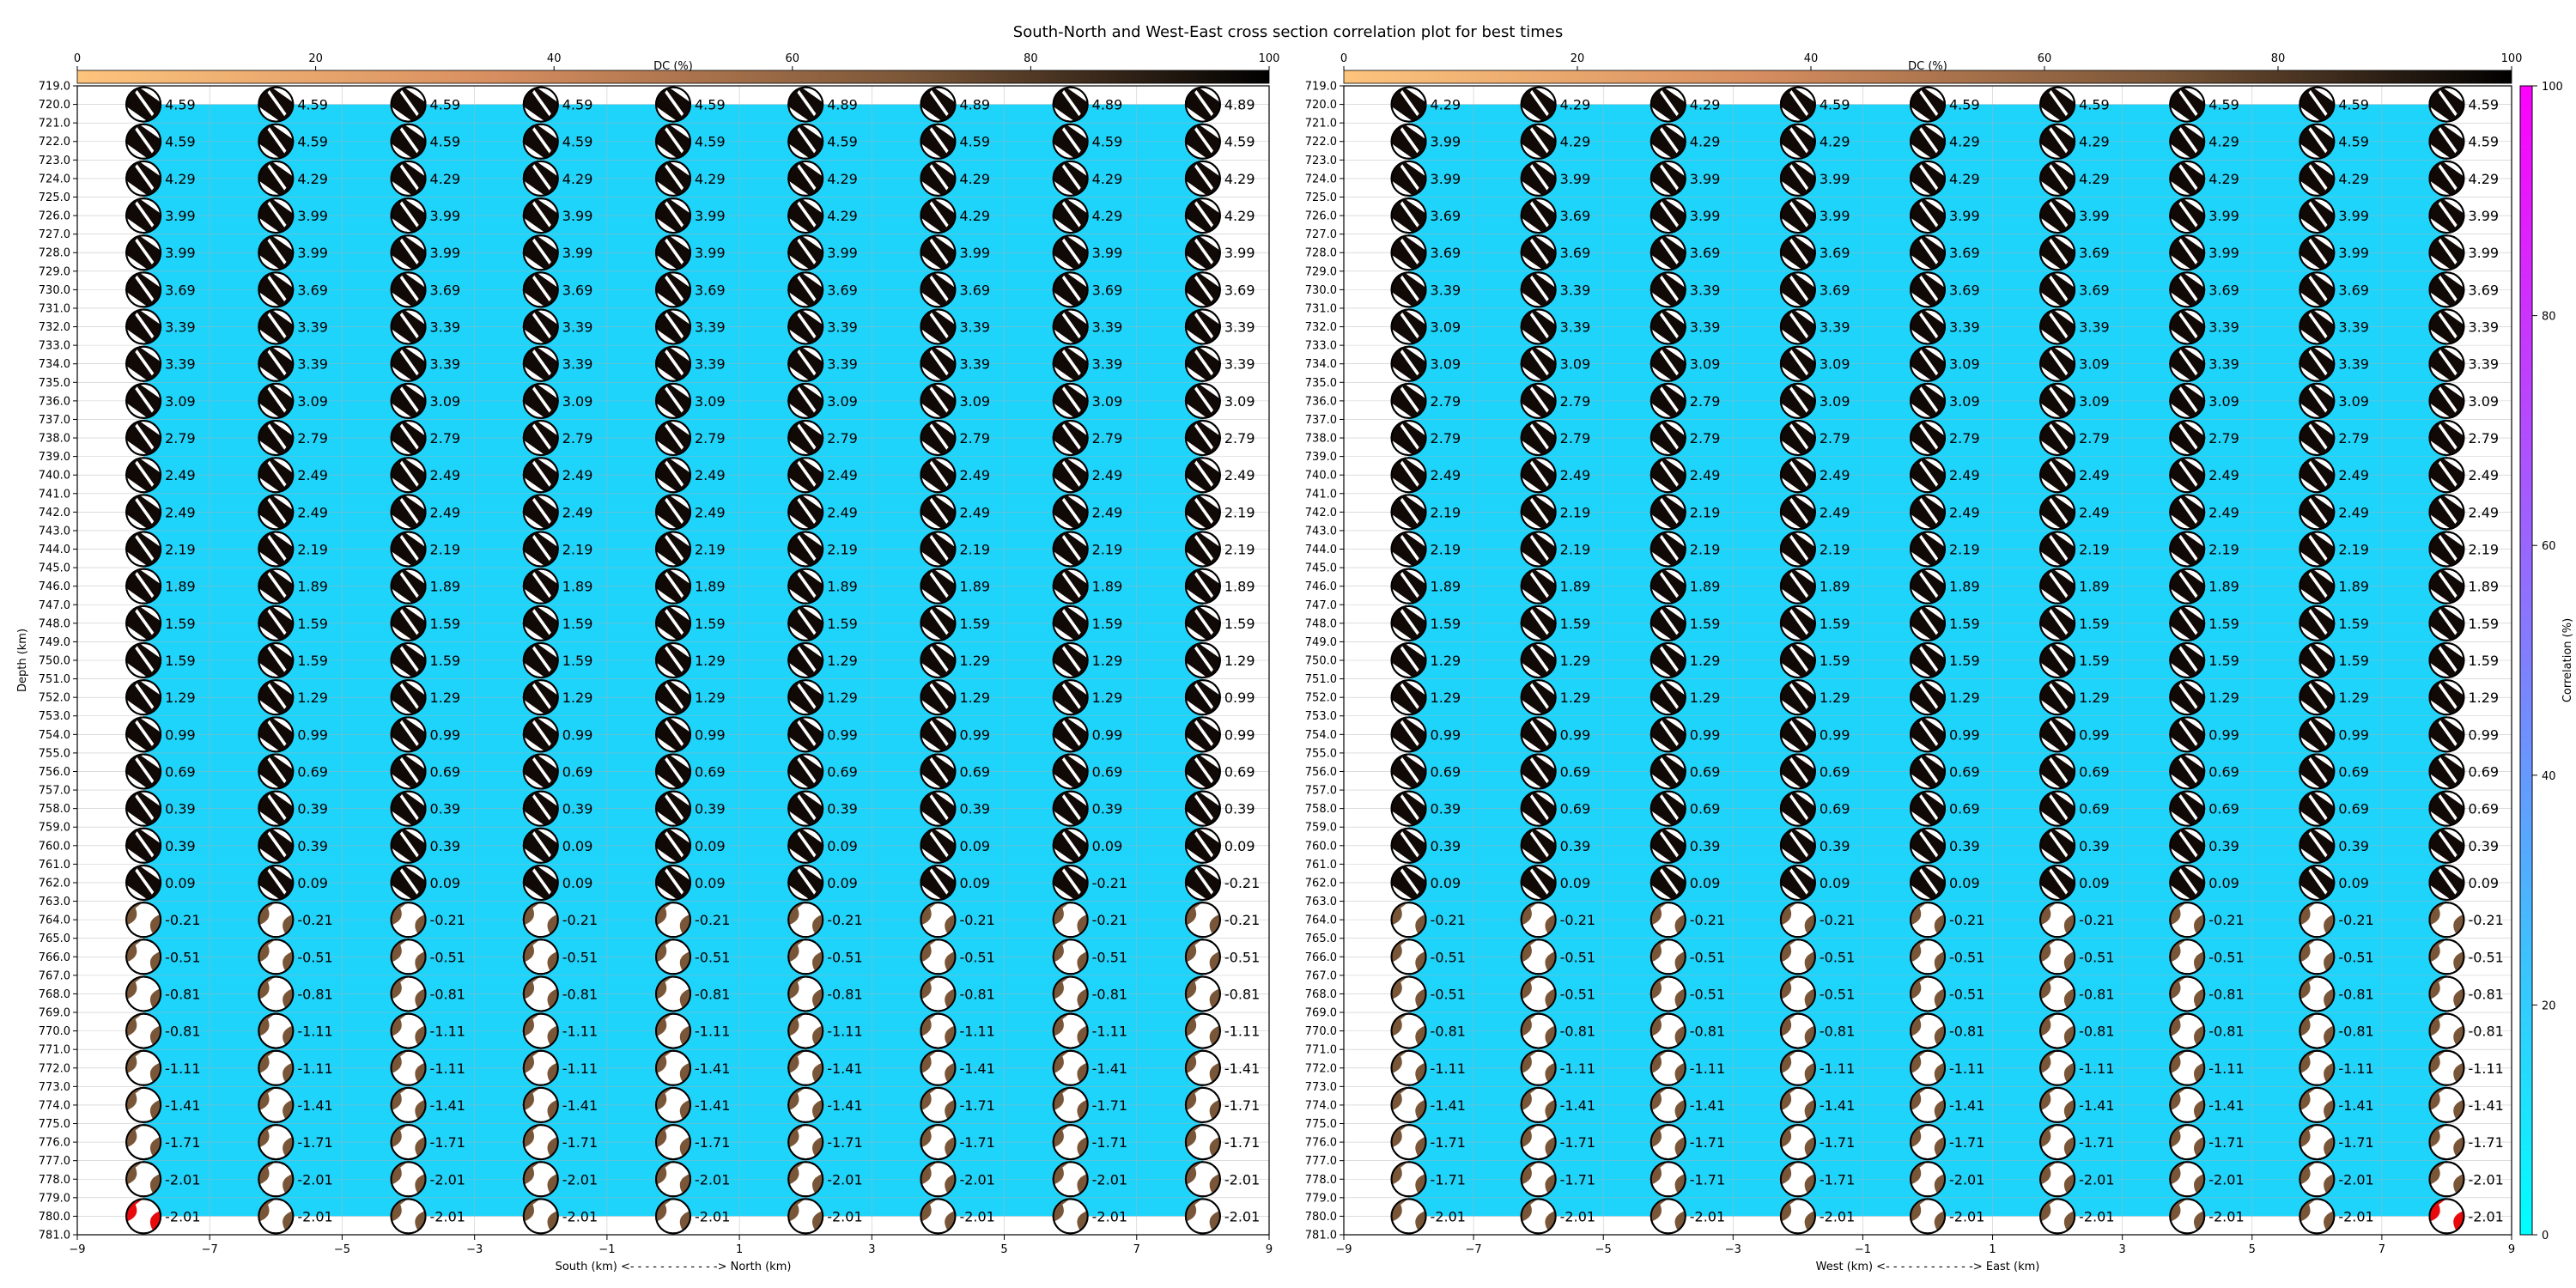 The image size is (2576, 1288). I want to click on y-tick-label: 767.0, so click(1321, 976).